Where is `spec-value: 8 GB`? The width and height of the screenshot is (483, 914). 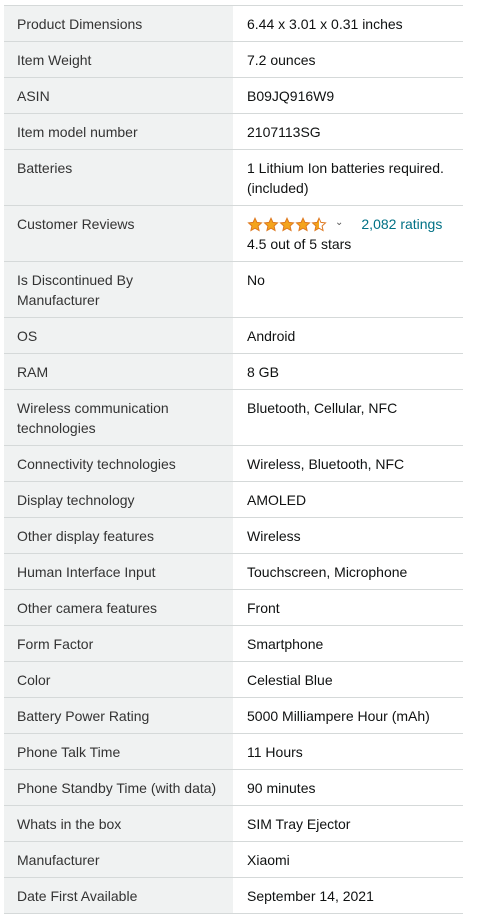
spec-value: 8 GB is located at coordinates (263, 372).